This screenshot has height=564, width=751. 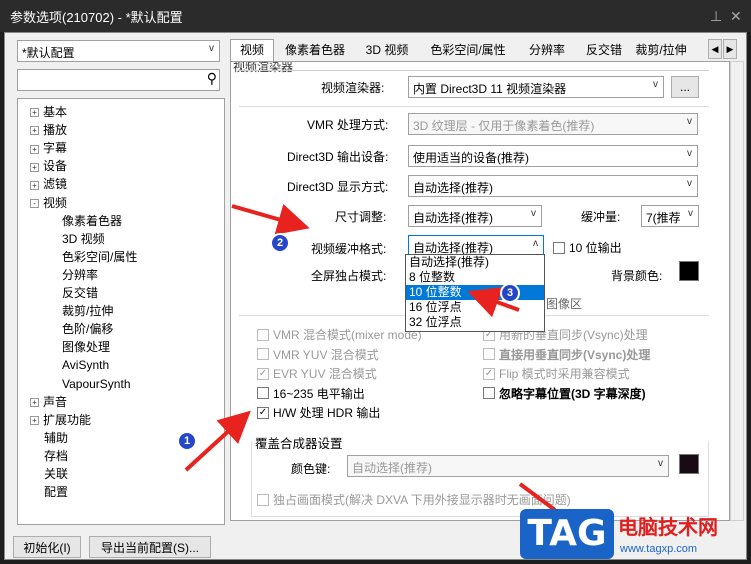 I want to click on watermark-url: www.tagxp.com, so click(x=659, y=549).